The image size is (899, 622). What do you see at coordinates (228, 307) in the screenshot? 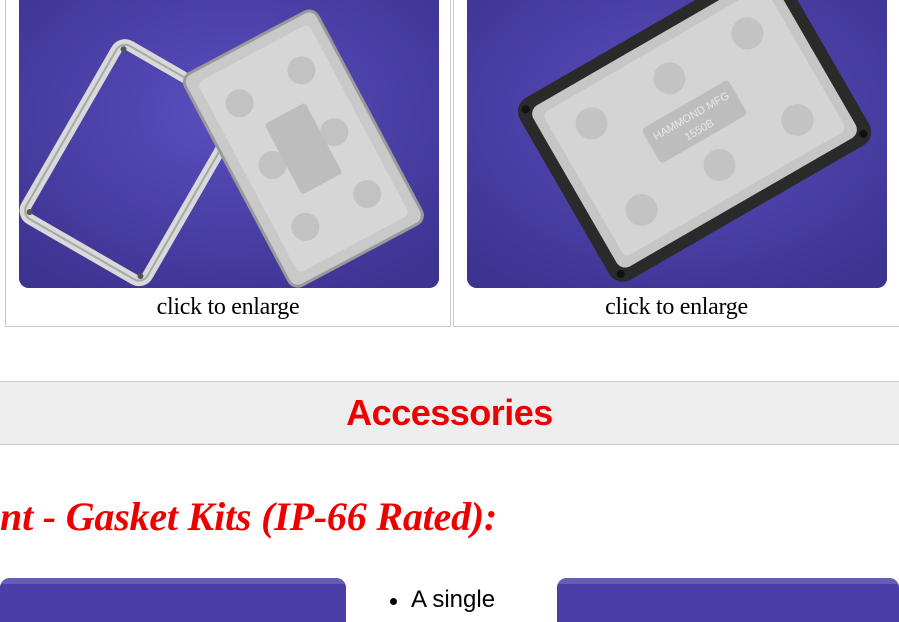
I see `photo-caption-left: click to enlarge` at bounding box center [228, 307].